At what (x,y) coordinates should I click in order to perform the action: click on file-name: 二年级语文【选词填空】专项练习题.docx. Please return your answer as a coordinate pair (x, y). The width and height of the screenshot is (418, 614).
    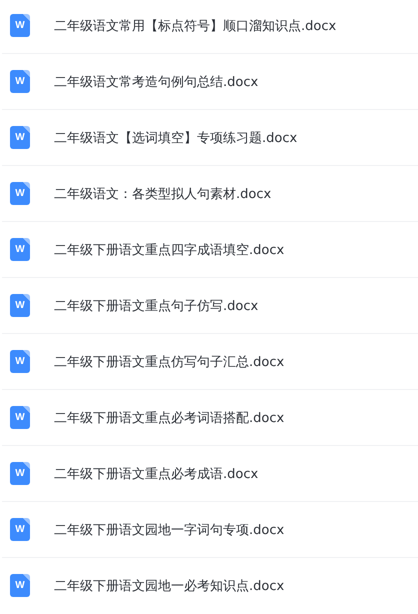
    Looking at the image, I should click on (176, 137).